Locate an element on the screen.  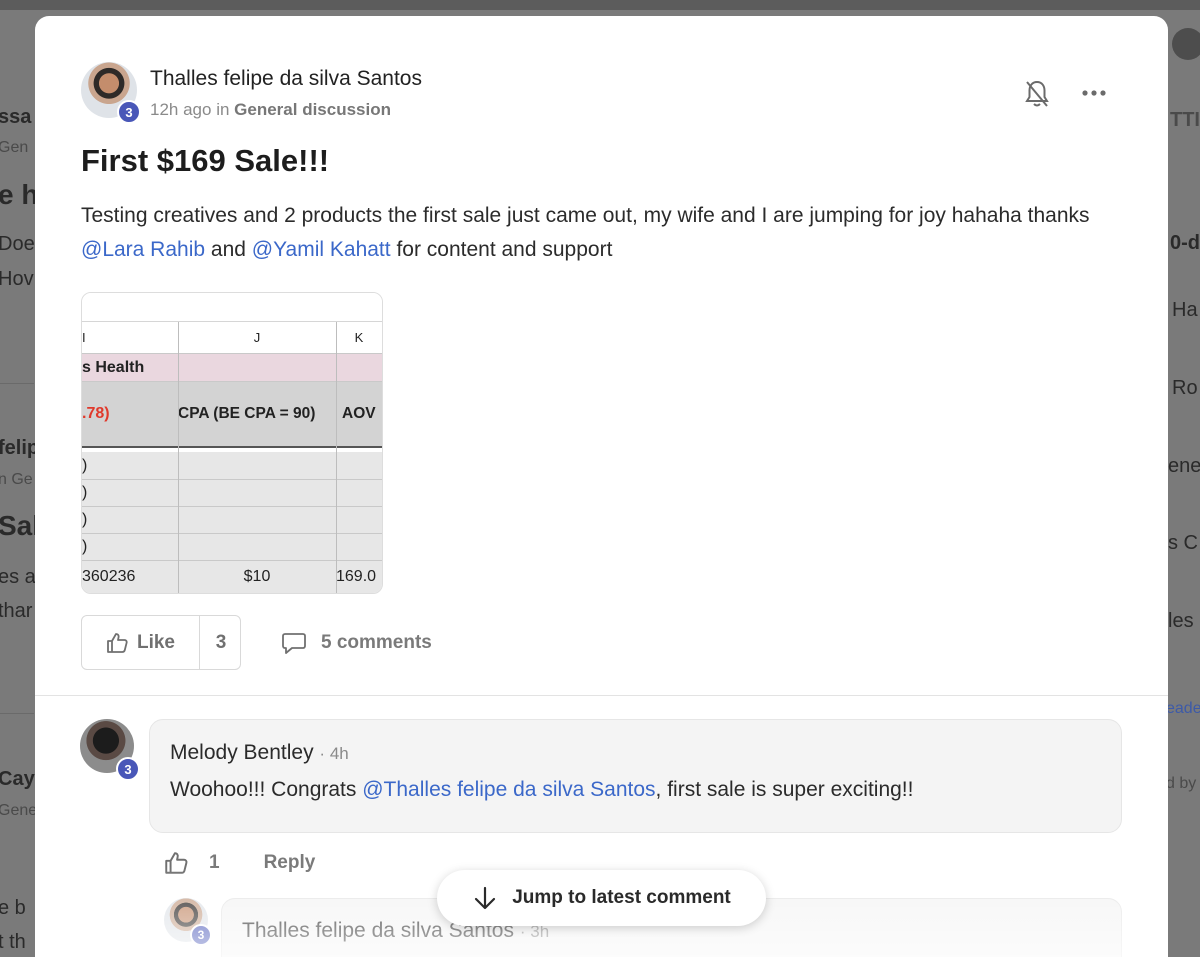
sheet-blank-row is located at coordinates (232, 307).